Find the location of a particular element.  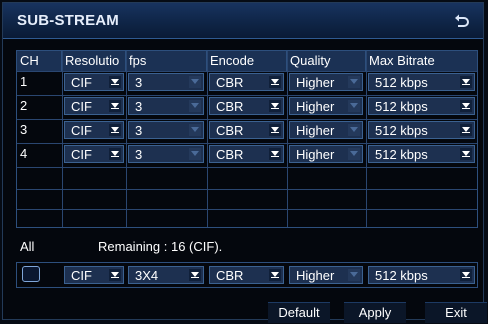

channel-label: 2 is located at coordinates (24, 105).